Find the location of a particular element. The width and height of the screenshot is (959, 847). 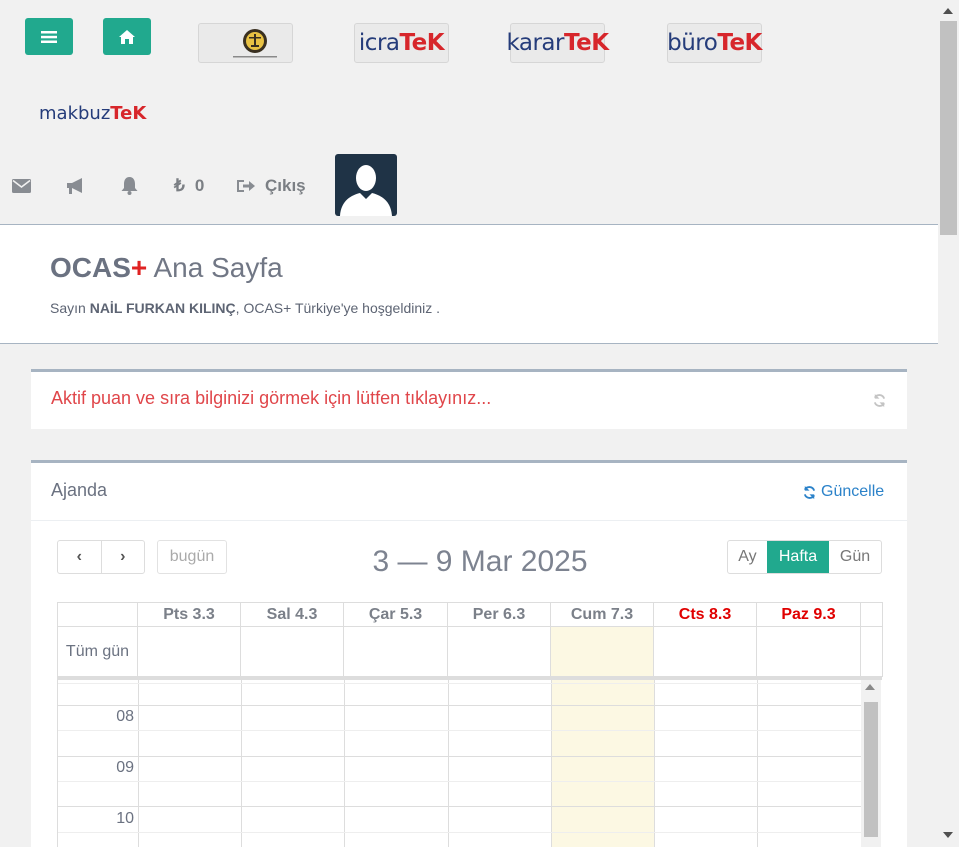

page-title: OCAS+ Ana Sayfa is located at coordinates (166, 268).